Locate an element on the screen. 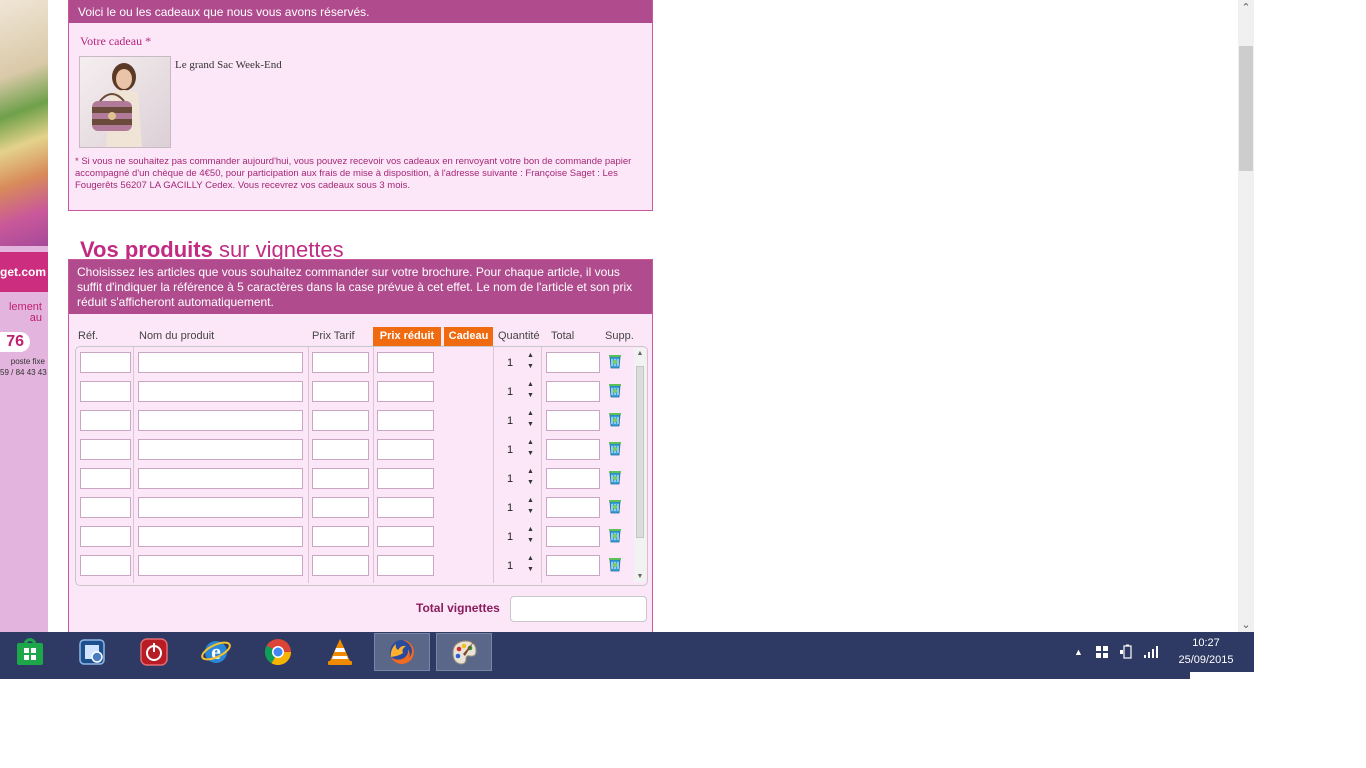 The height and width of the screenshot is (768, 1366). page-scroll-up-icon: ⌃ is located at coordinates (1246, 7).